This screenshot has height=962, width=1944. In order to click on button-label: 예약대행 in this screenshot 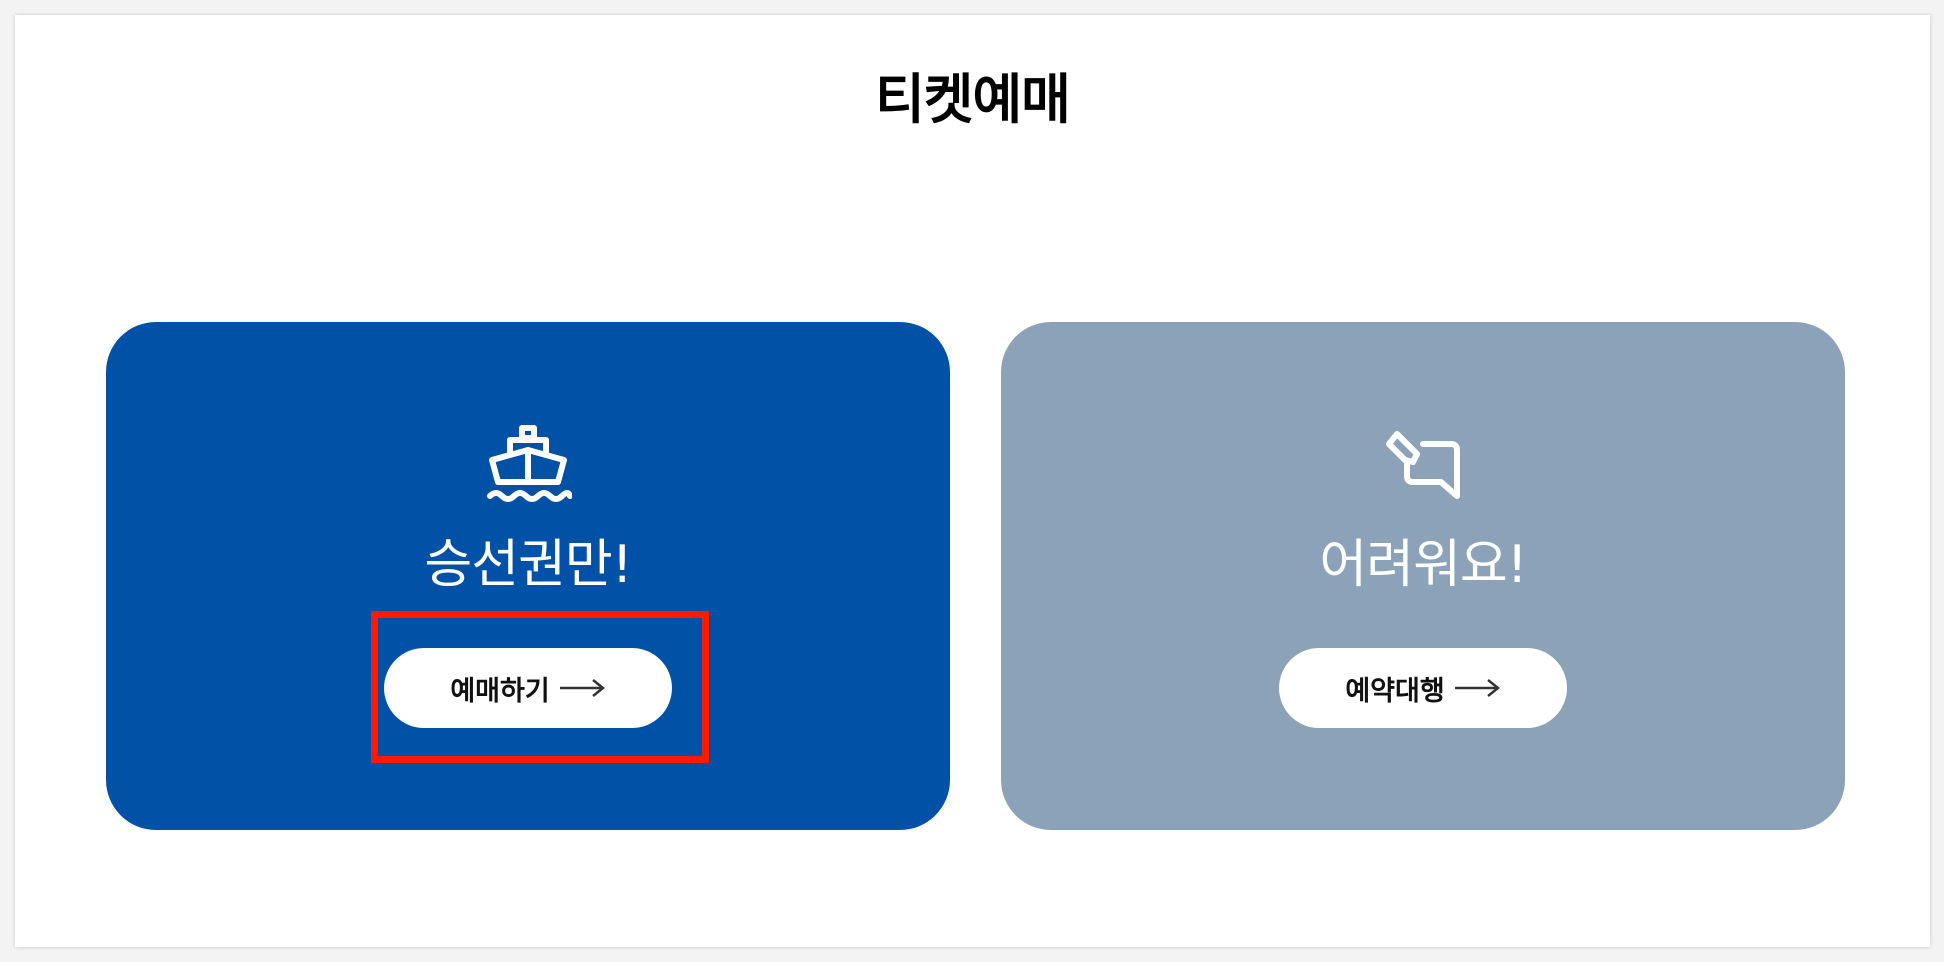, I will do `click(1395, 690)`.